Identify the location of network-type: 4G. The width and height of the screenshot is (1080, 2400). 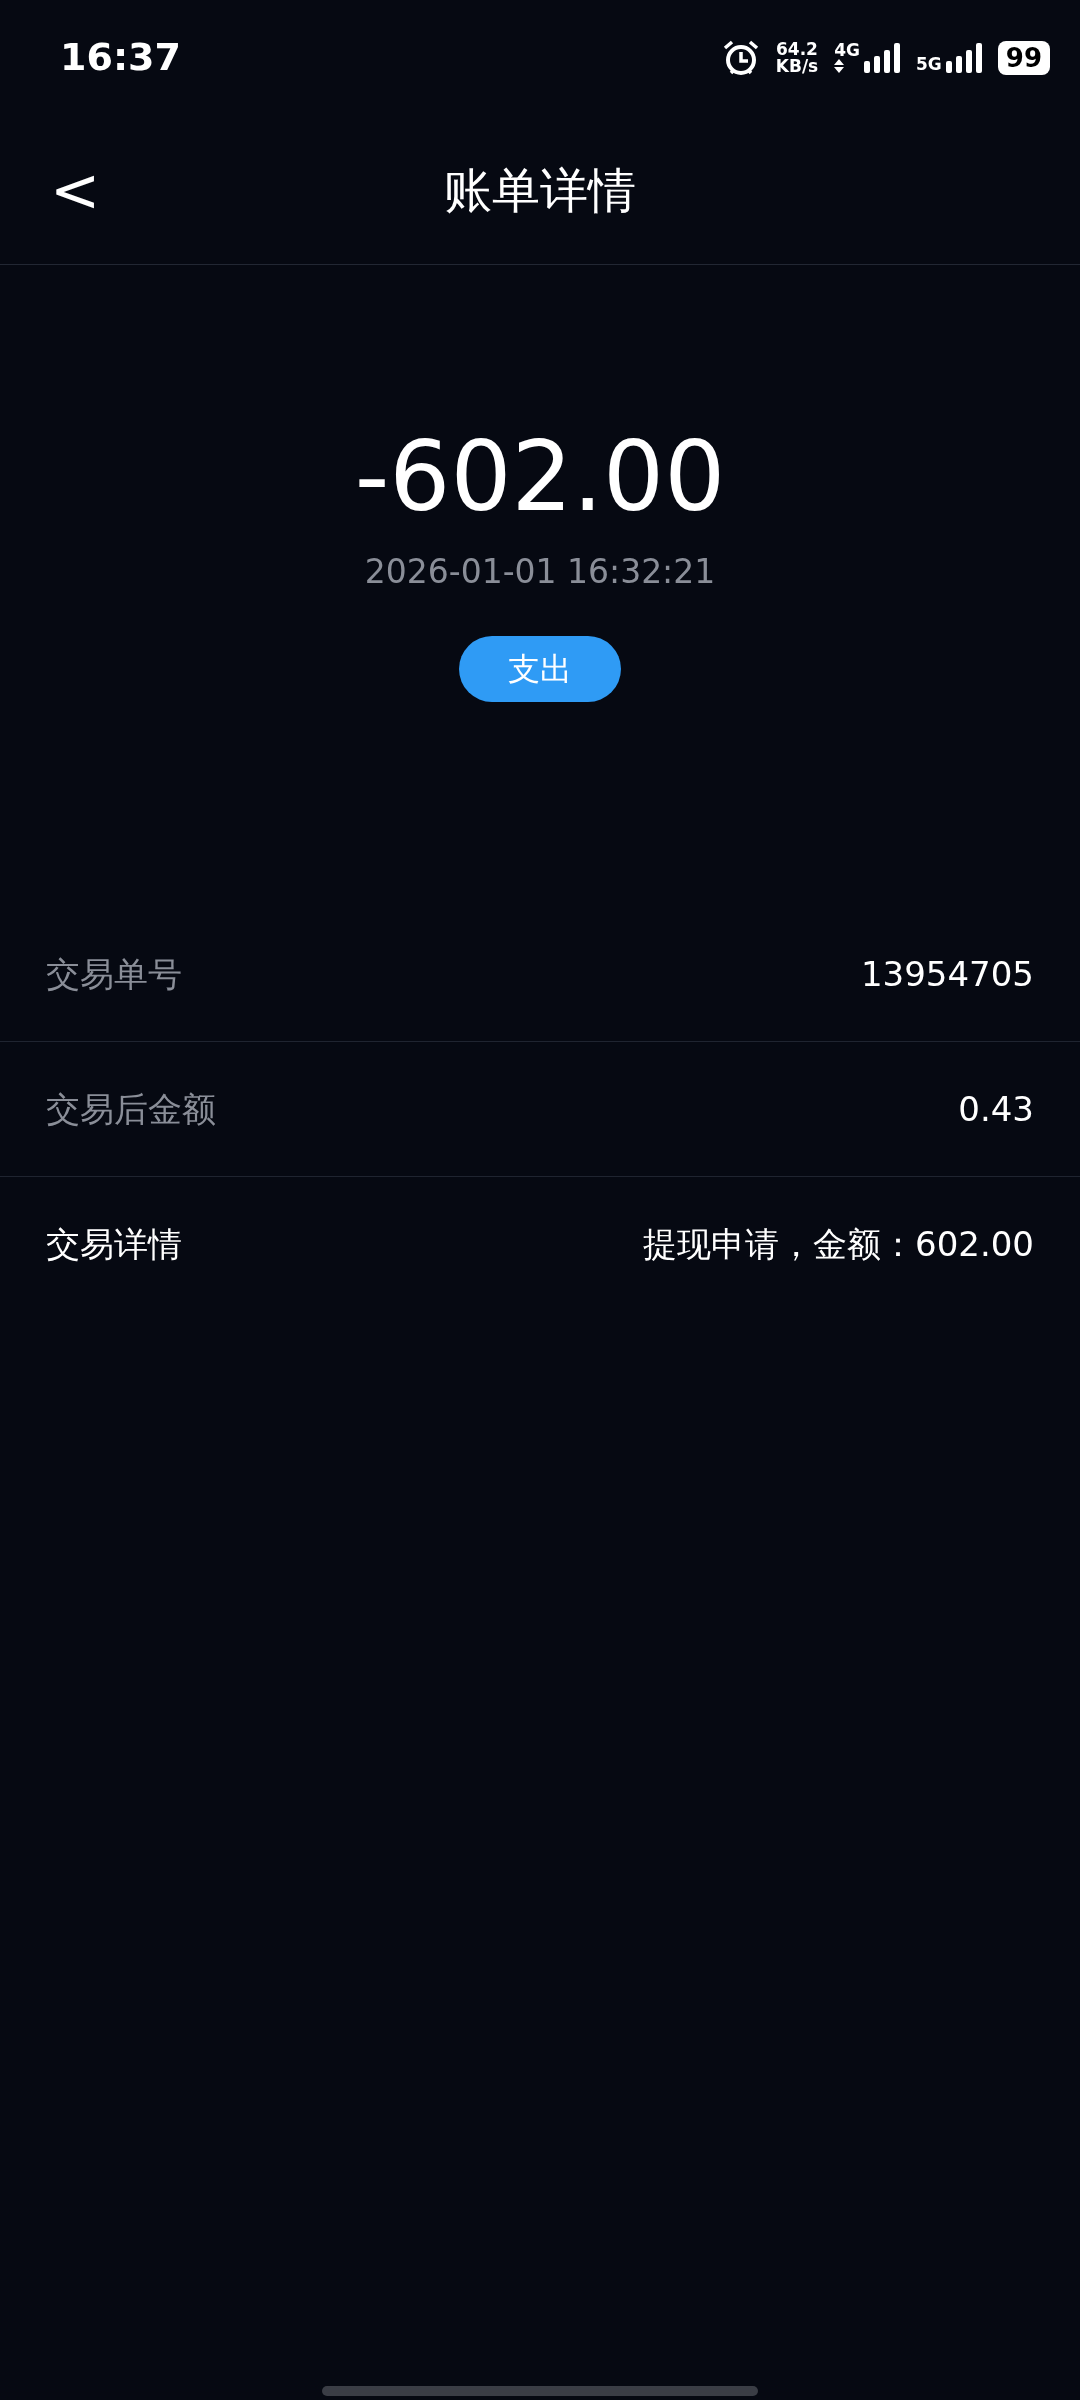
(847, 50).